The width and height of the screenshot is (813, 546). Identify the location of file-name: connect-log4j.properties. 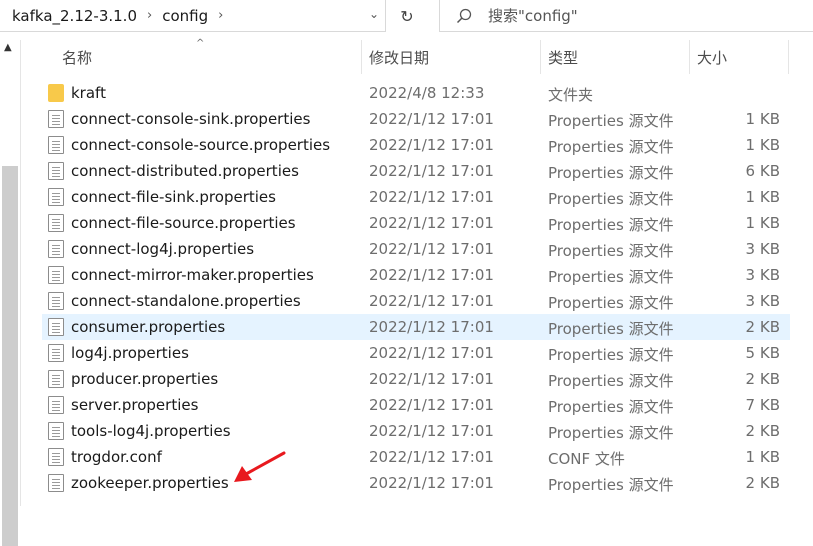
(163, 249).